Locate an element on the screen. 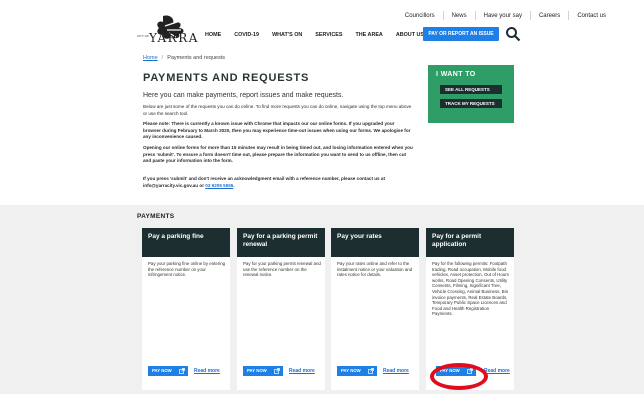 The width and height of the screenshot is (644, 394). breadcrumb-current: Payments and requests is located at coordinates (196, 58).